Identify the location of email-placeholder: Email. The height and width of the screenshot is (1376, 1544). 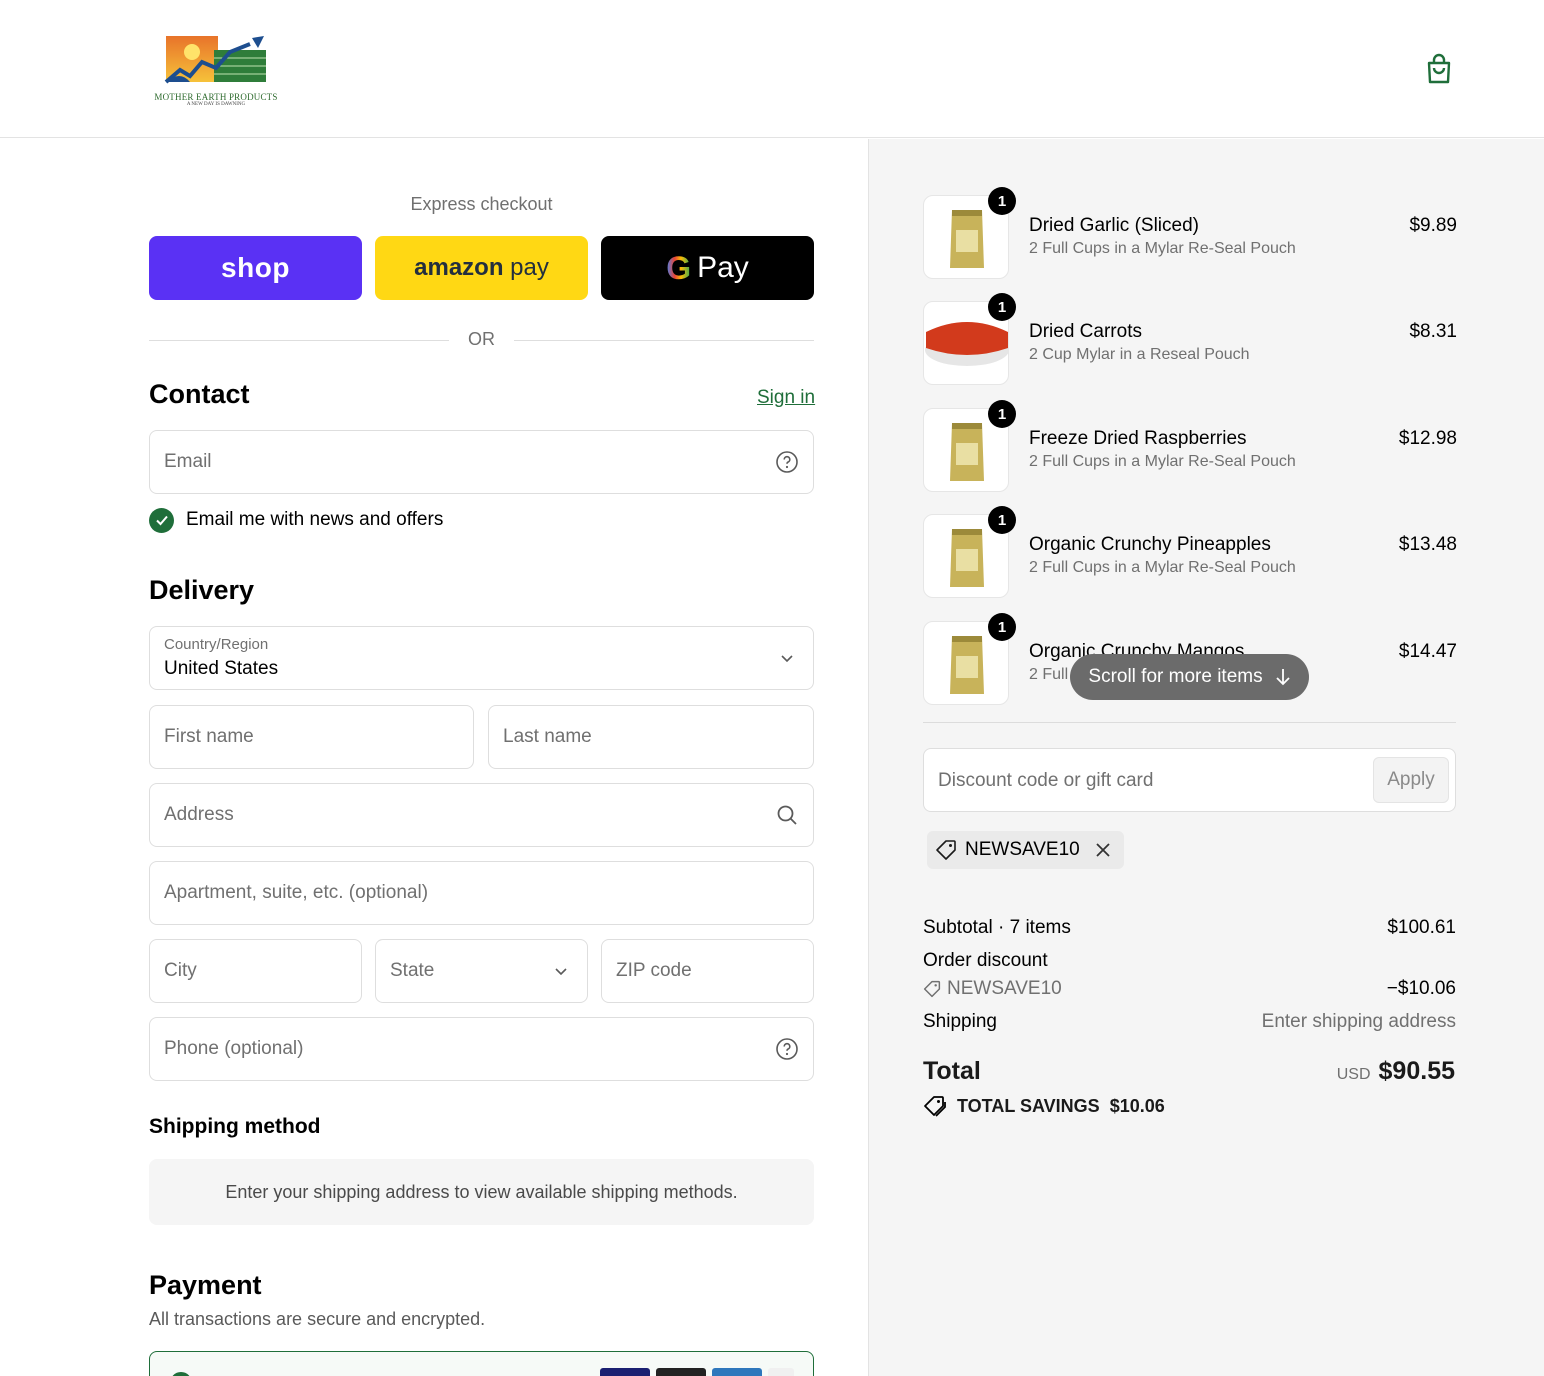
(188, 461).